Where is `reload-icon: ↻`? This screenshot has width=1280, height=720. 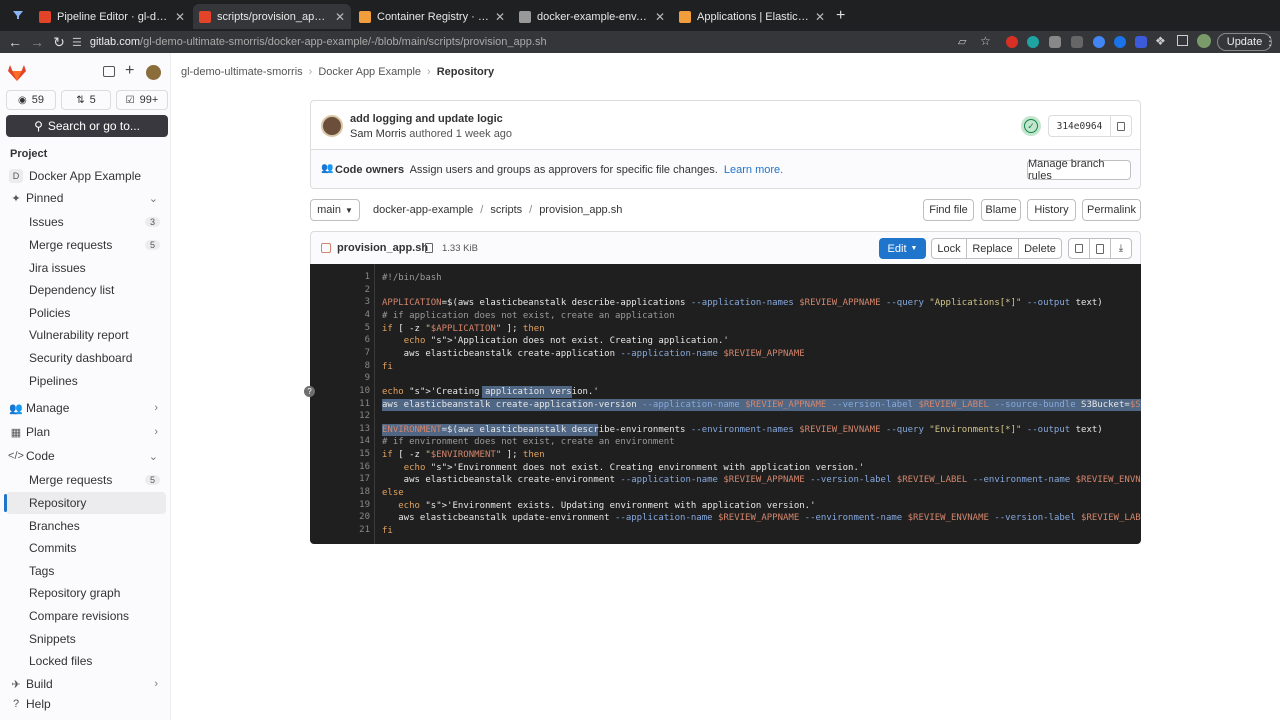
reload-icon: ↻ is located at coordinates (59, 42).